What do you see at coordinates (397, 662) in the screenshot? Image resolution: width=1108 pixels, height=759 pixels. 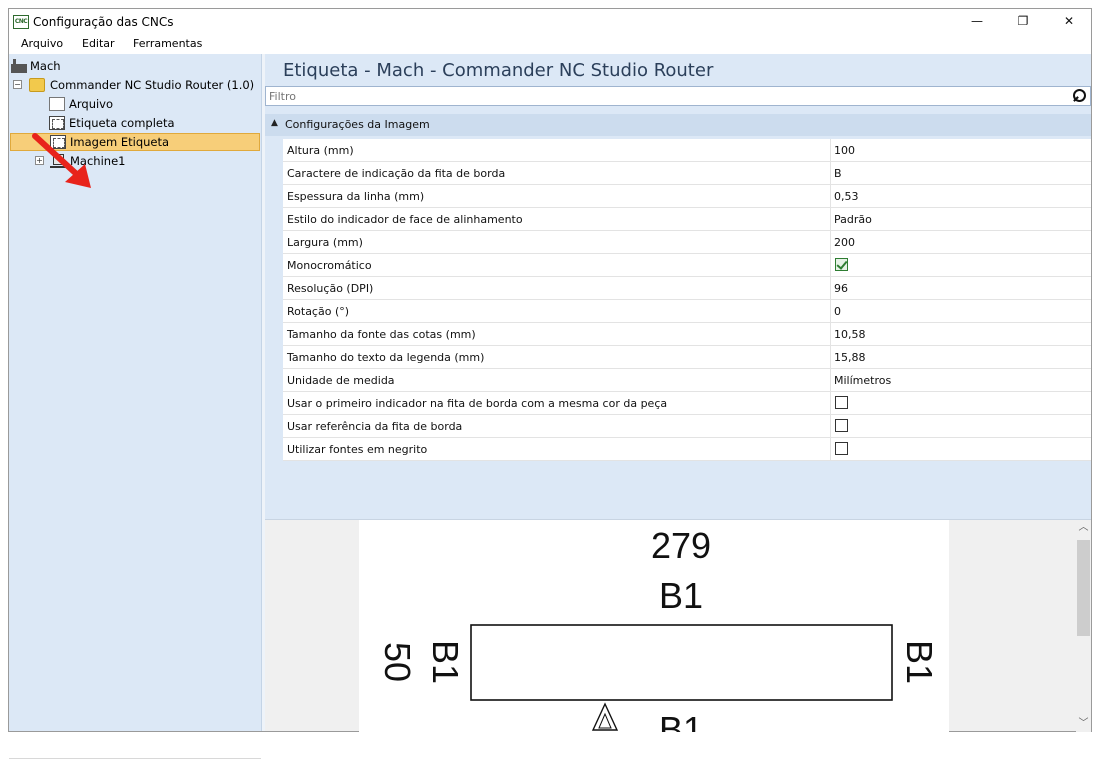 I see `dimension-left: 50` at bounding box center [397, 662].